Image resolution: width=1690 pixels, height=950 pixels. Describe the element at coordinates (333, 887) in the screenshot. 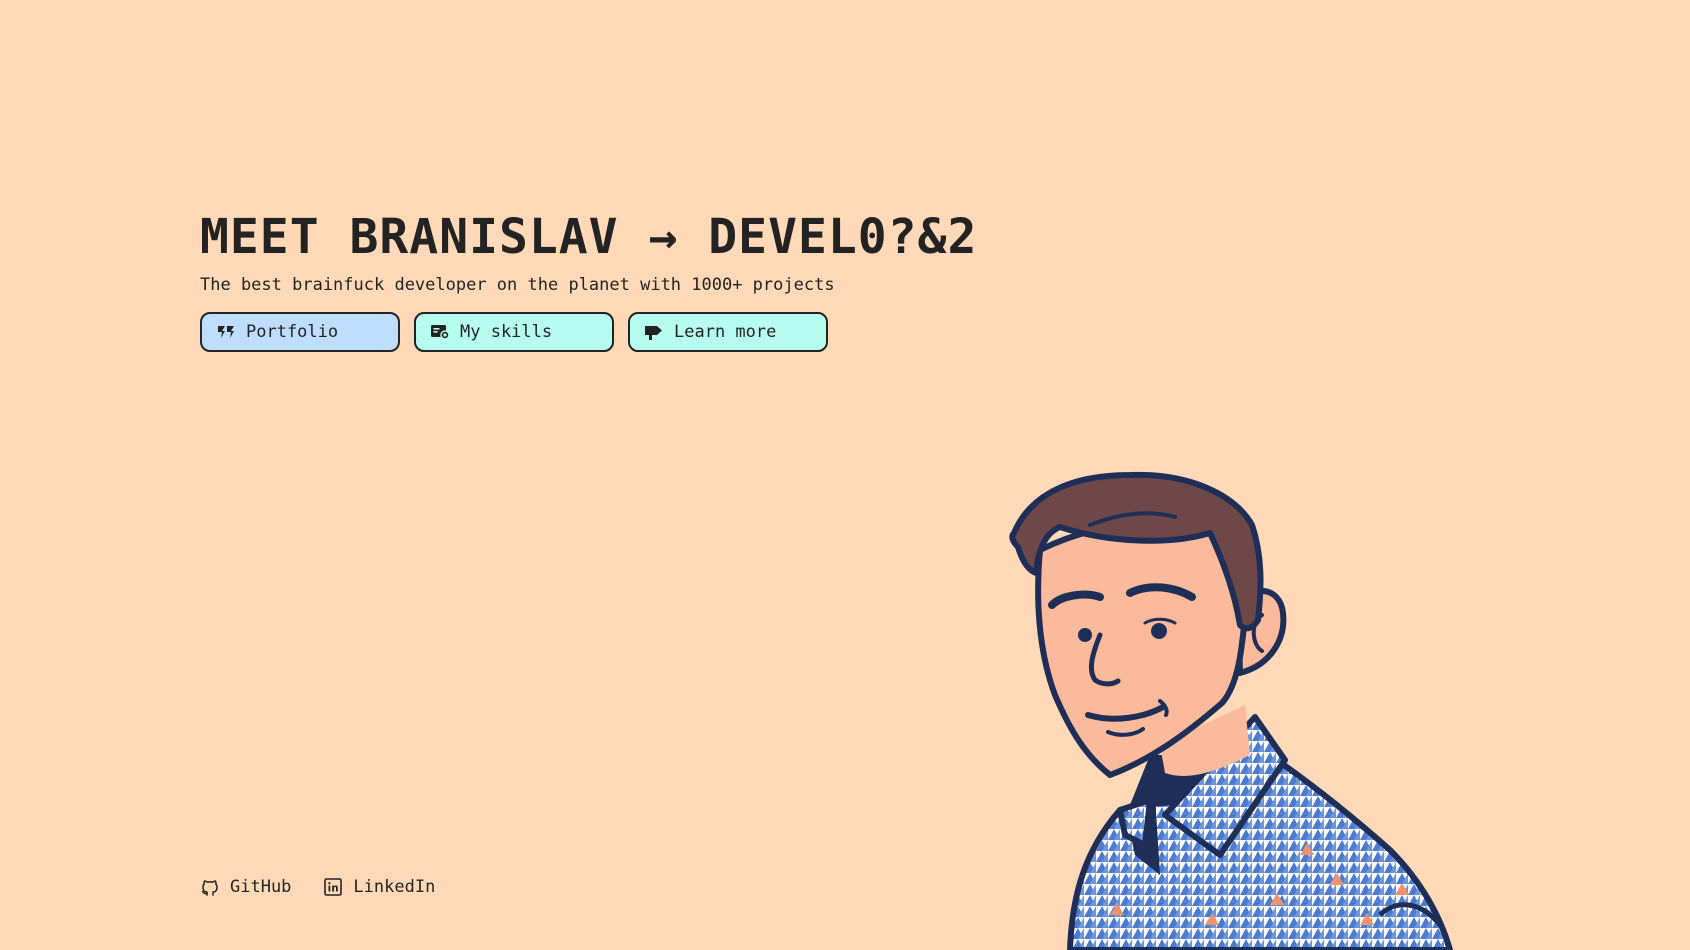

I see `linkedin-icon` at that location.